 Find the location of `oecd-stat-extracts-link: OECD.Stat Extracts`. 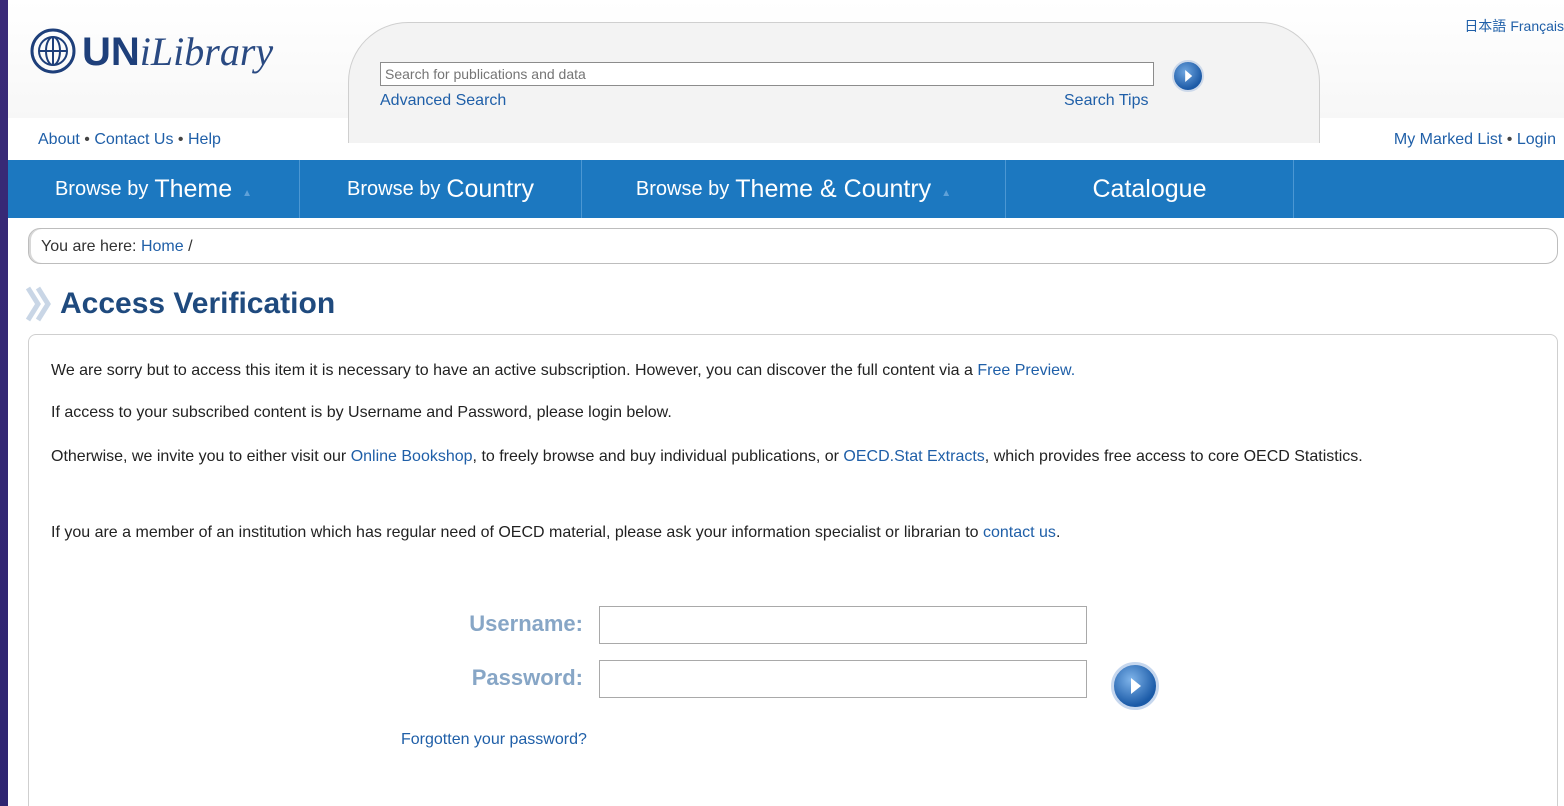

oecd-stat-extracts-link: OECD.Stat Extracts is located at coordinates (913, 456).